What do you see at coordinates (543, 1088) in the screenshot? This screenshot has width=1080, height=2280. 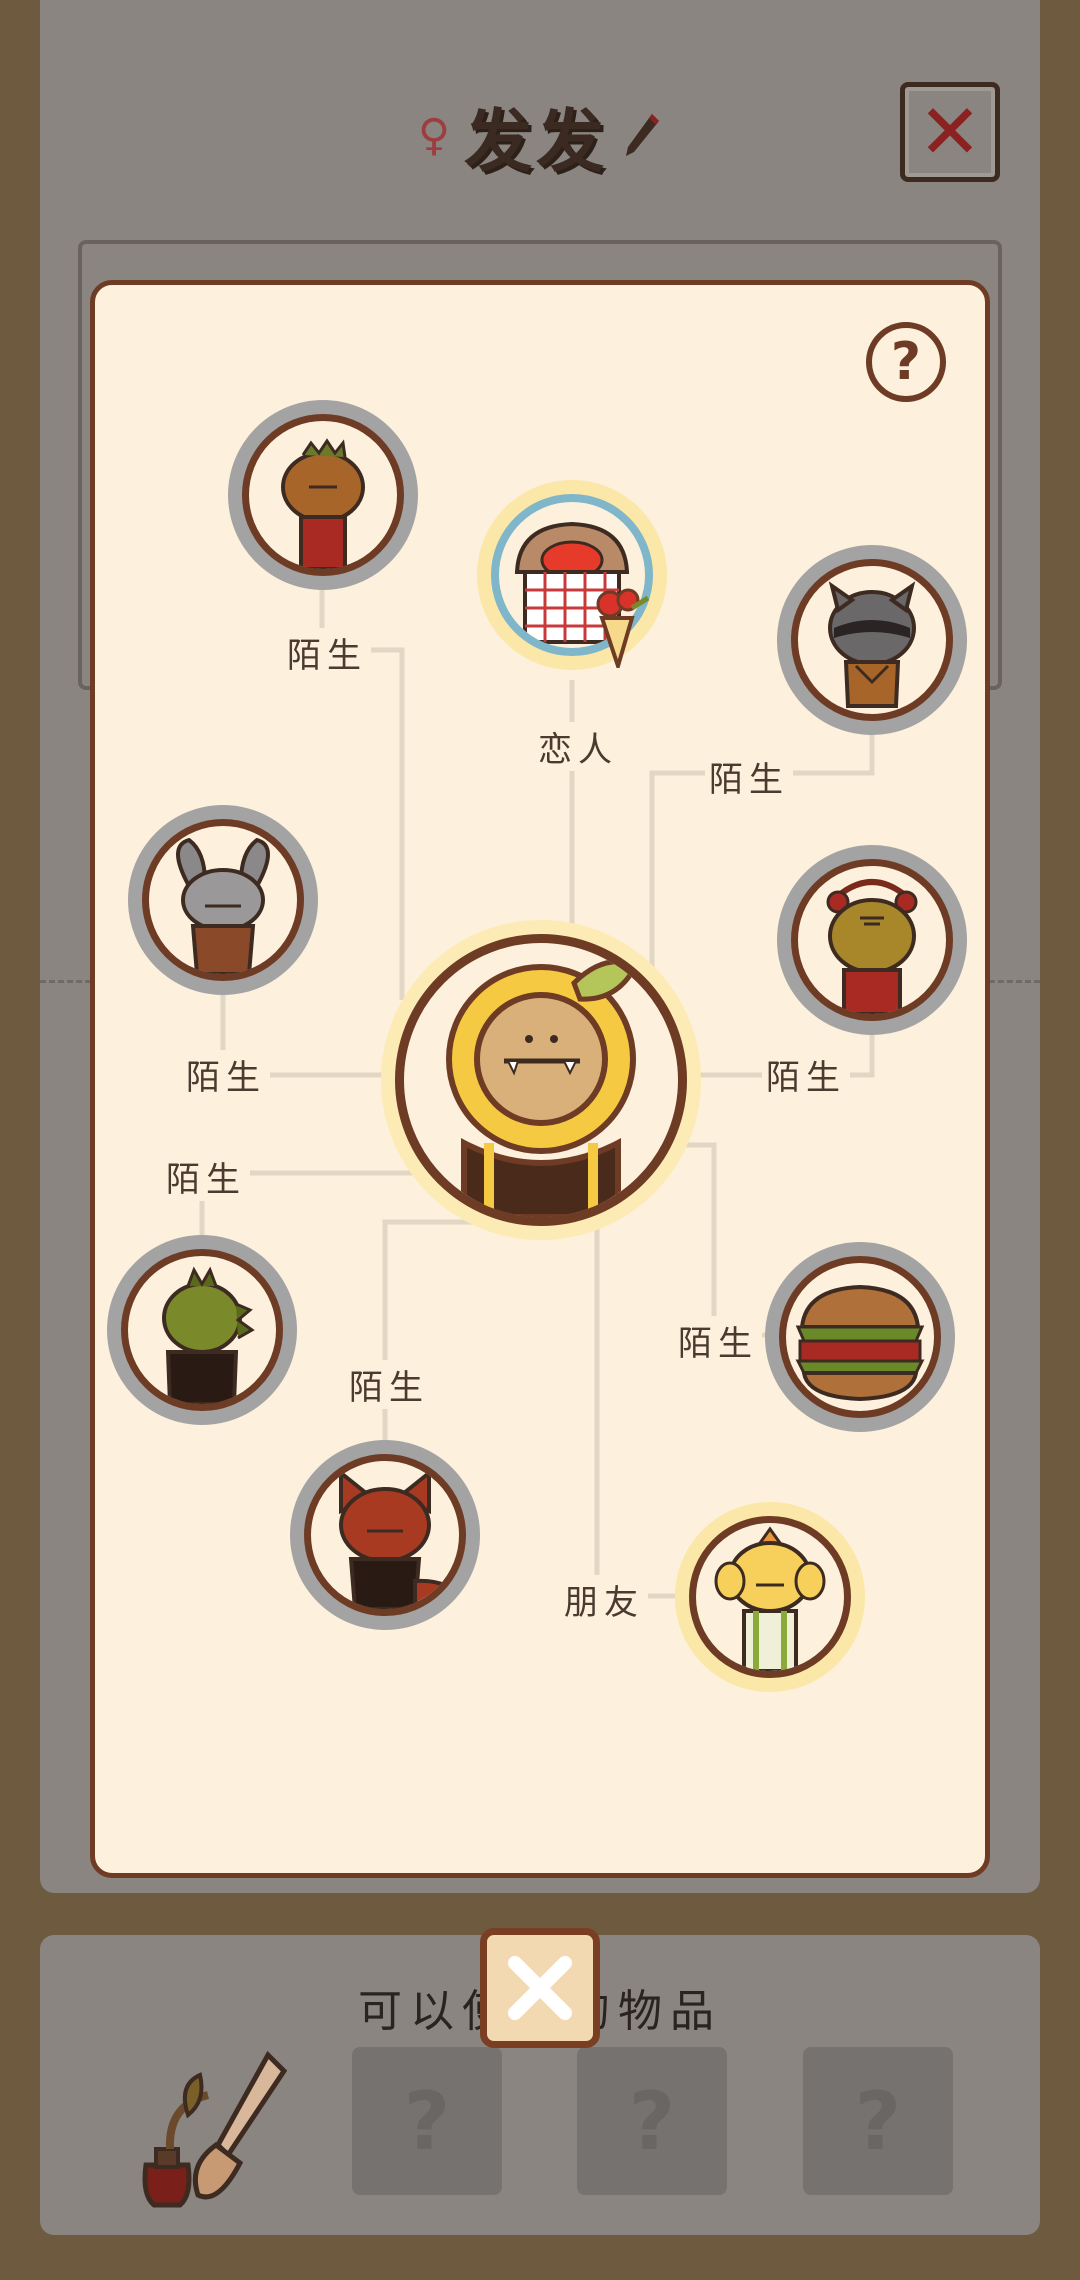 I see `sunflower-character-icon` at bounding box center [543, 1088].